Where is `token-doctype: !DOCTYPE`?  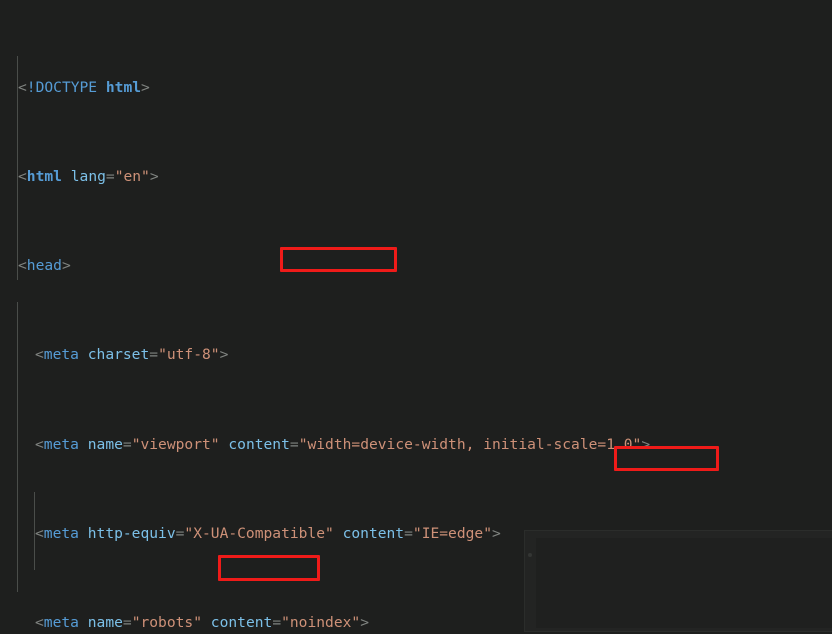 token-doctype: !DOCTYPE is located at coordinates (66, 87).